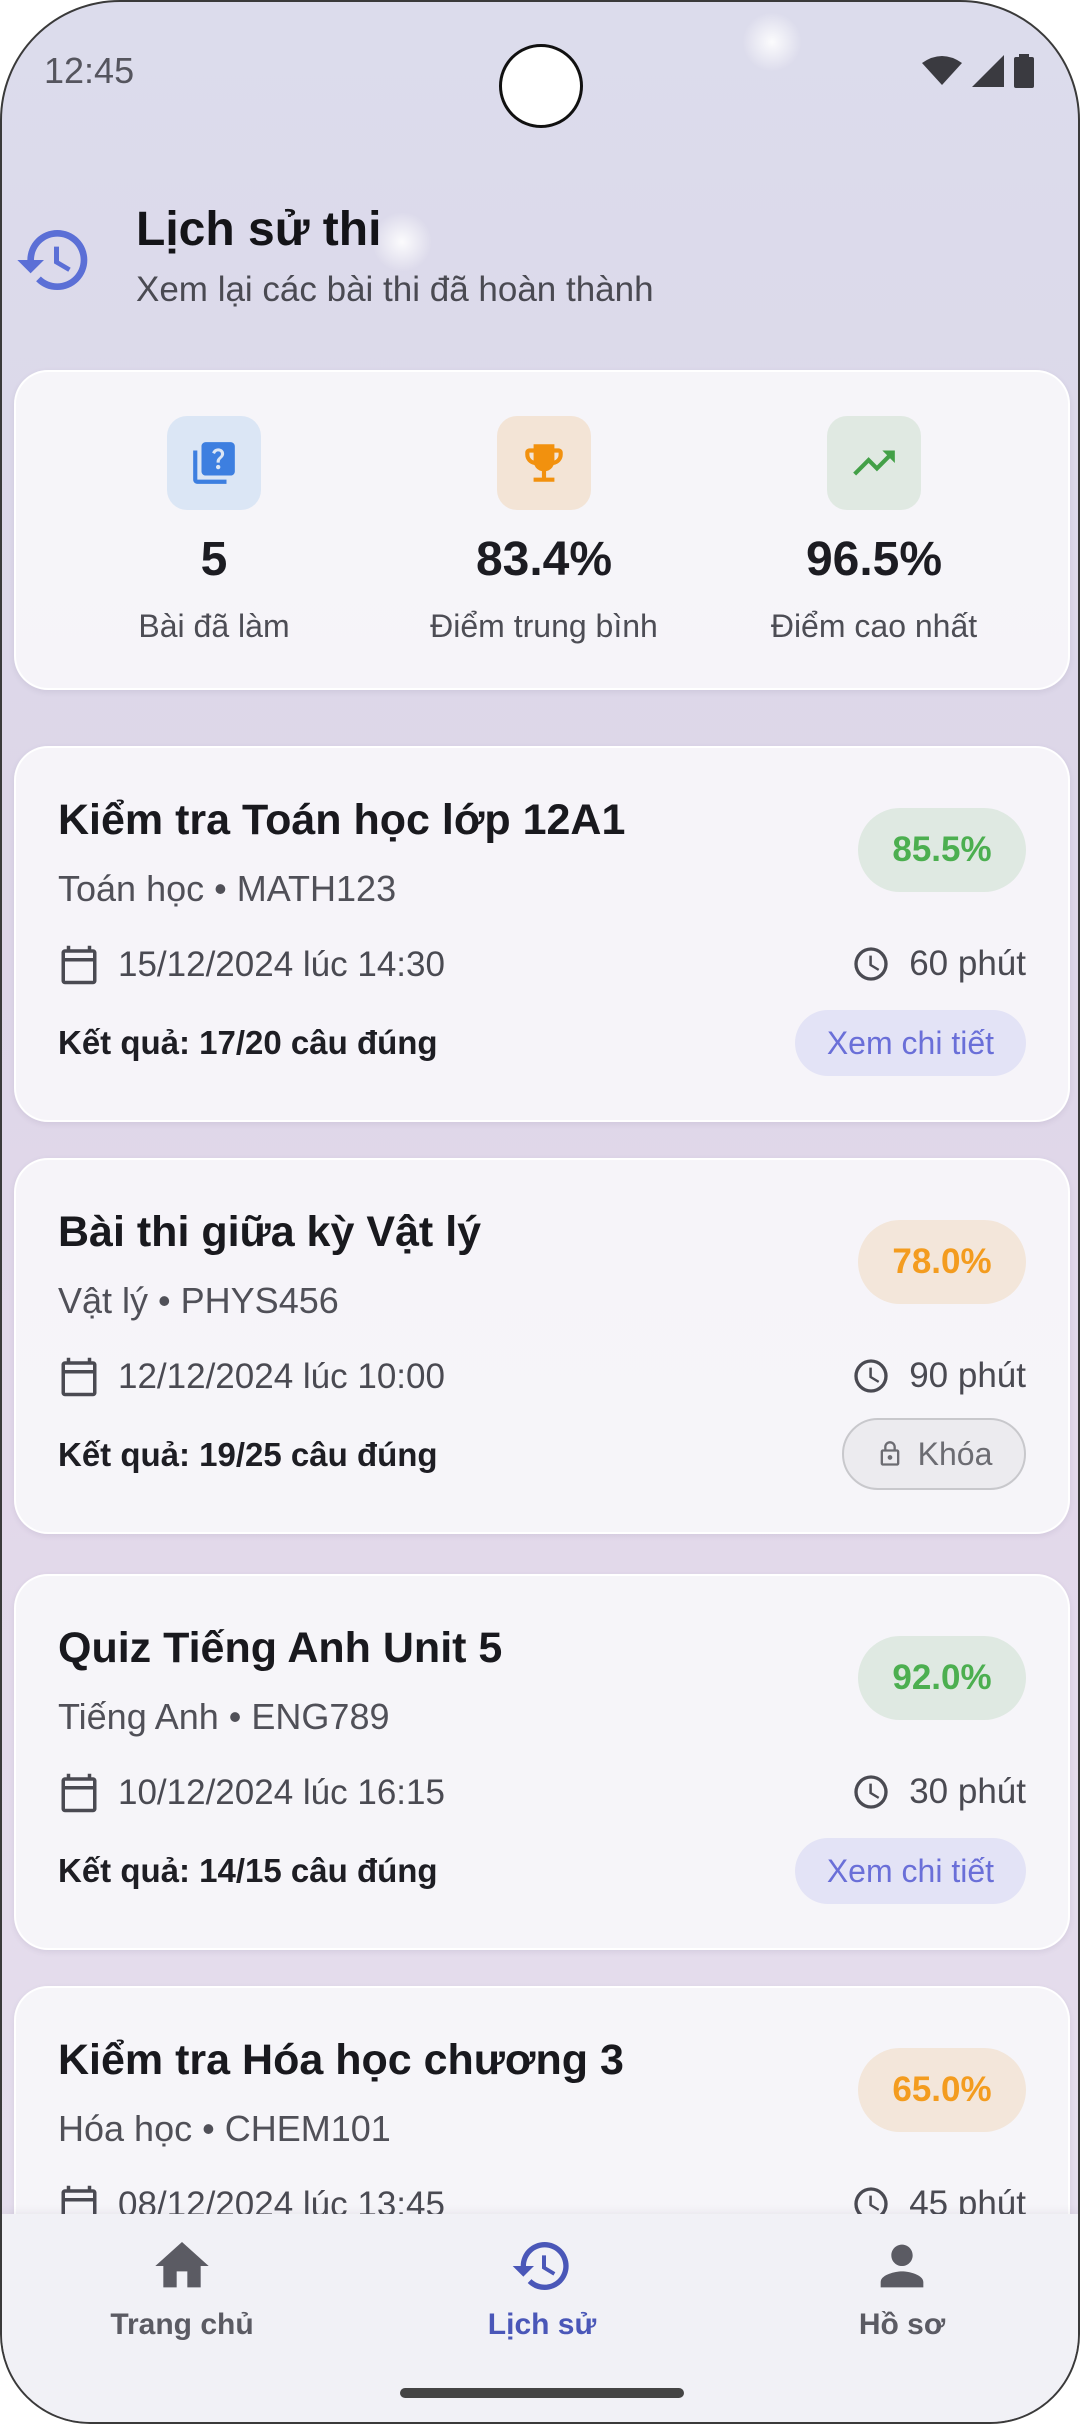 This screenshot has width=1080, height=2424. I want to click on exam-date: 10/12/2024 lúc 16:15, so click(251, 1793).